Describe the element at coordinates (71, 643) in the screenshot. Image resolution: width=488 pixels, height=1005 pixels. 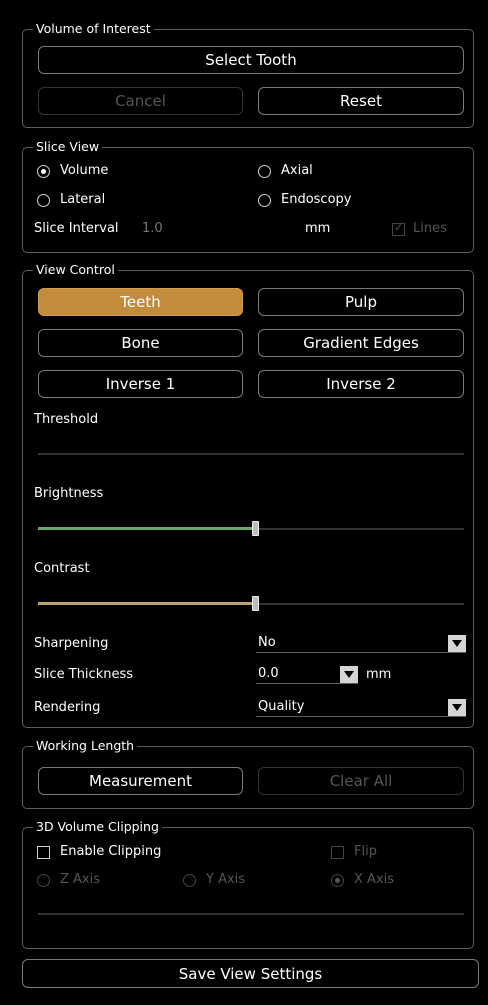
I see `sharpening-label: Sharpening` at that location.